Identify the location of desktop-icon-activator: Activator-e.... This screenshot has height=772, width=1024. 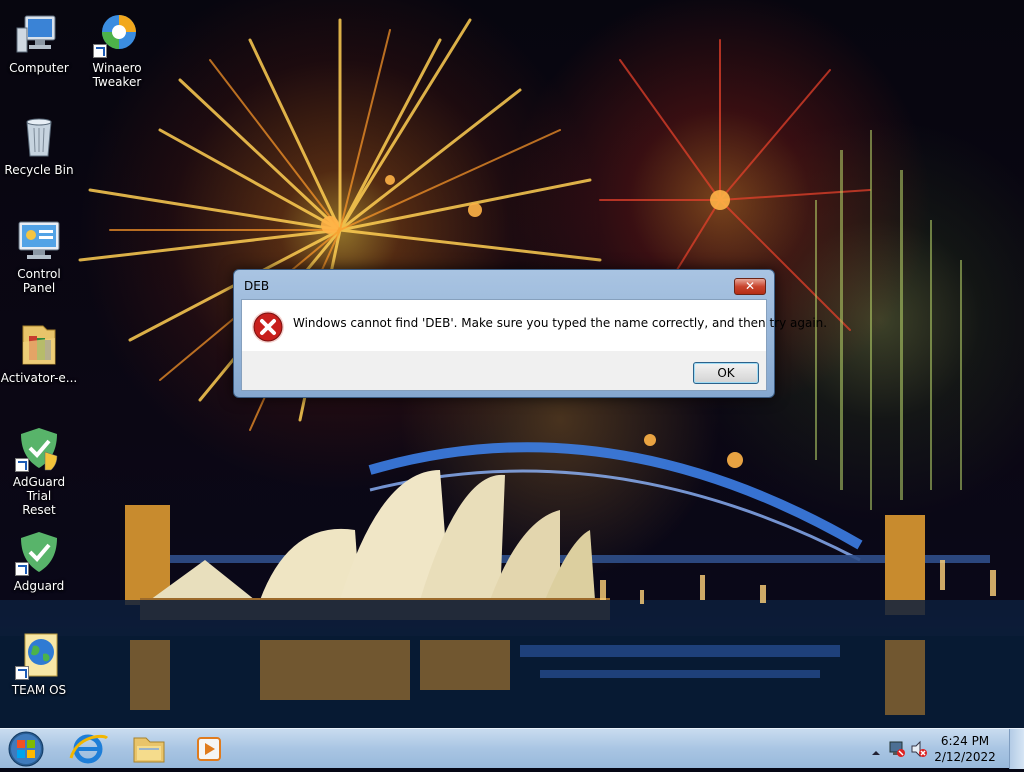
(39, 352).